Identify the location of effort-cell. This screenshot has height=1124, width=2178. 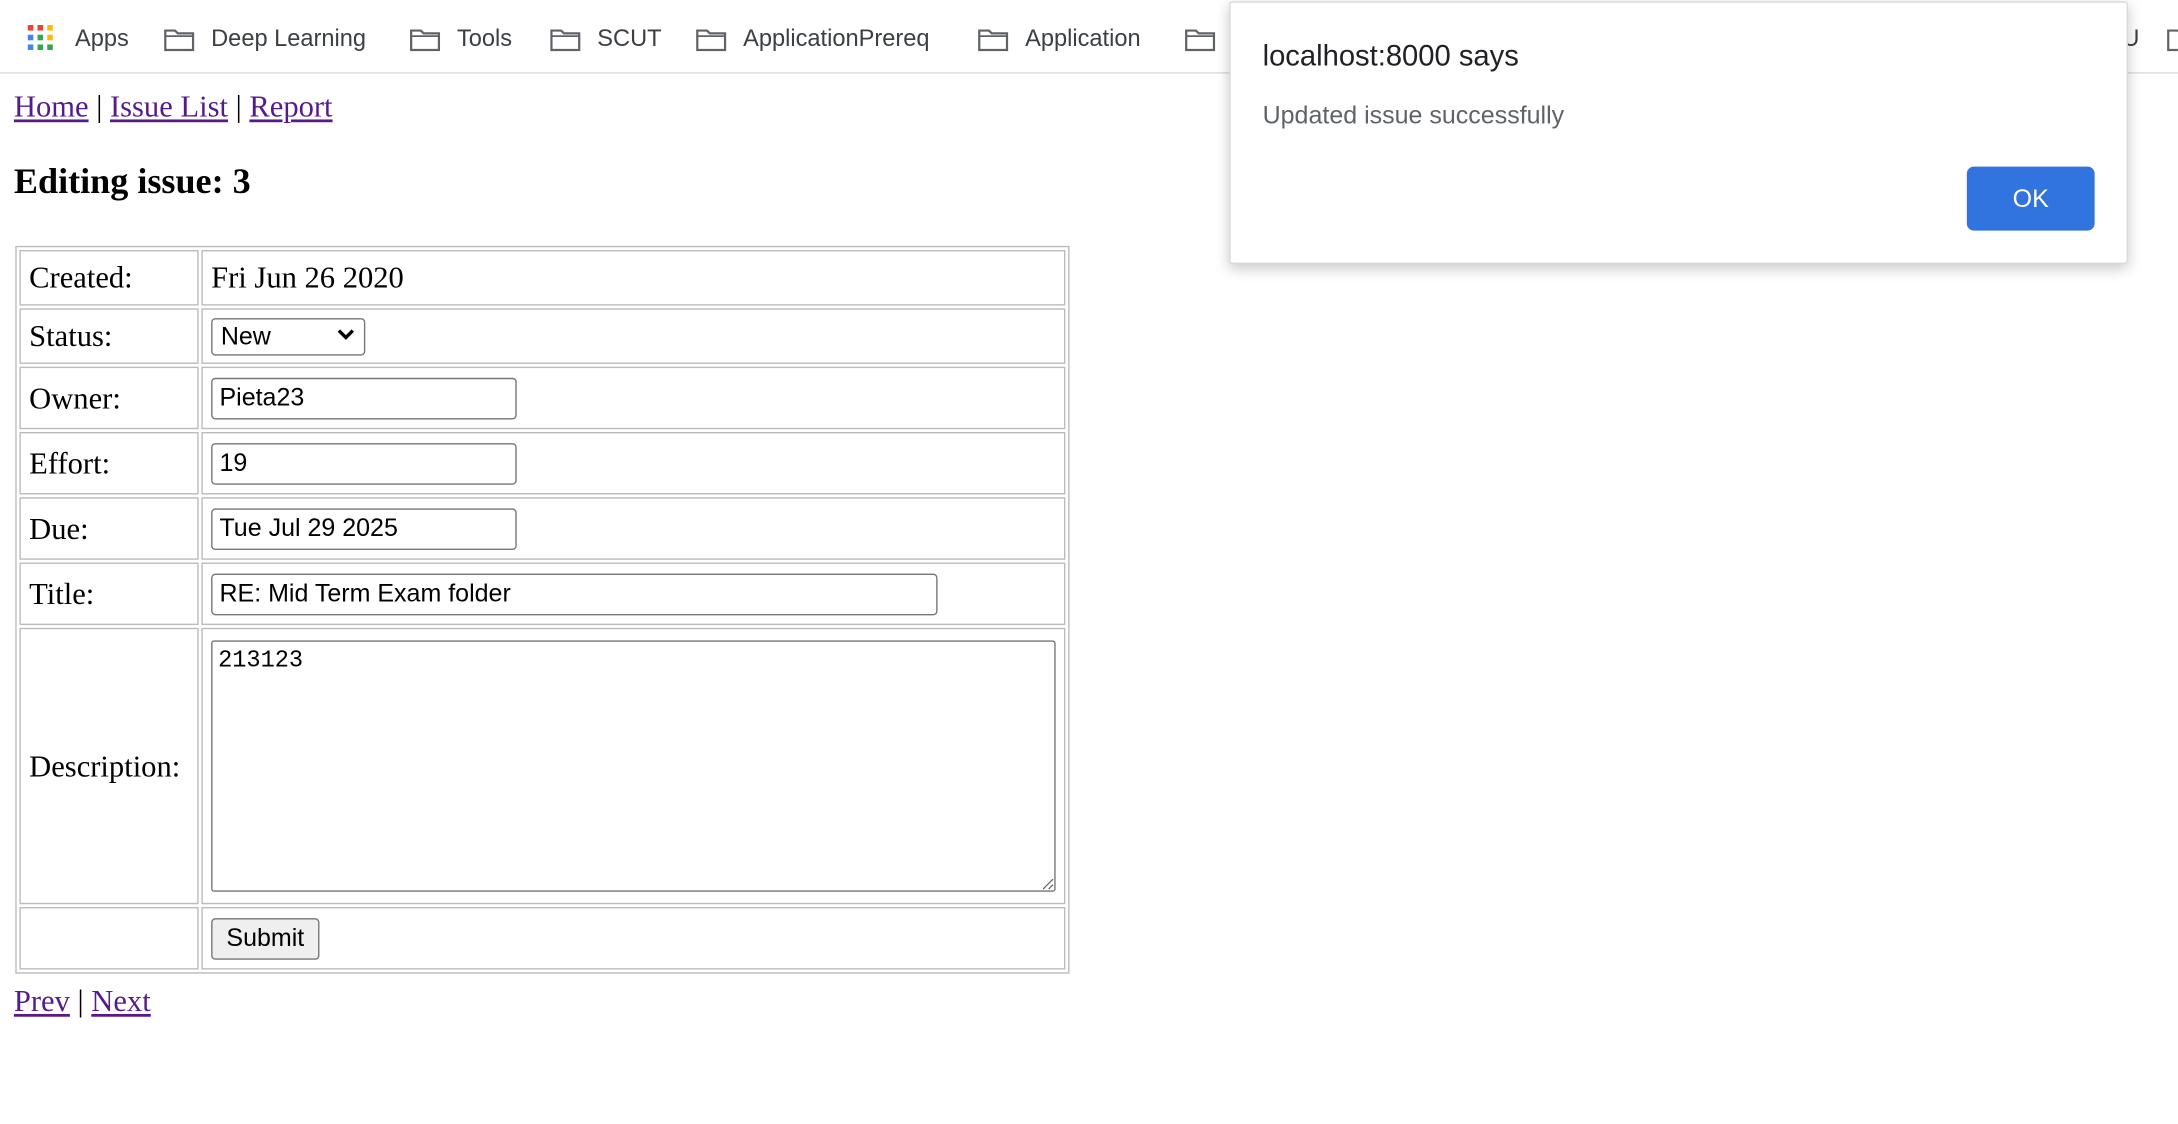
(633, 463).